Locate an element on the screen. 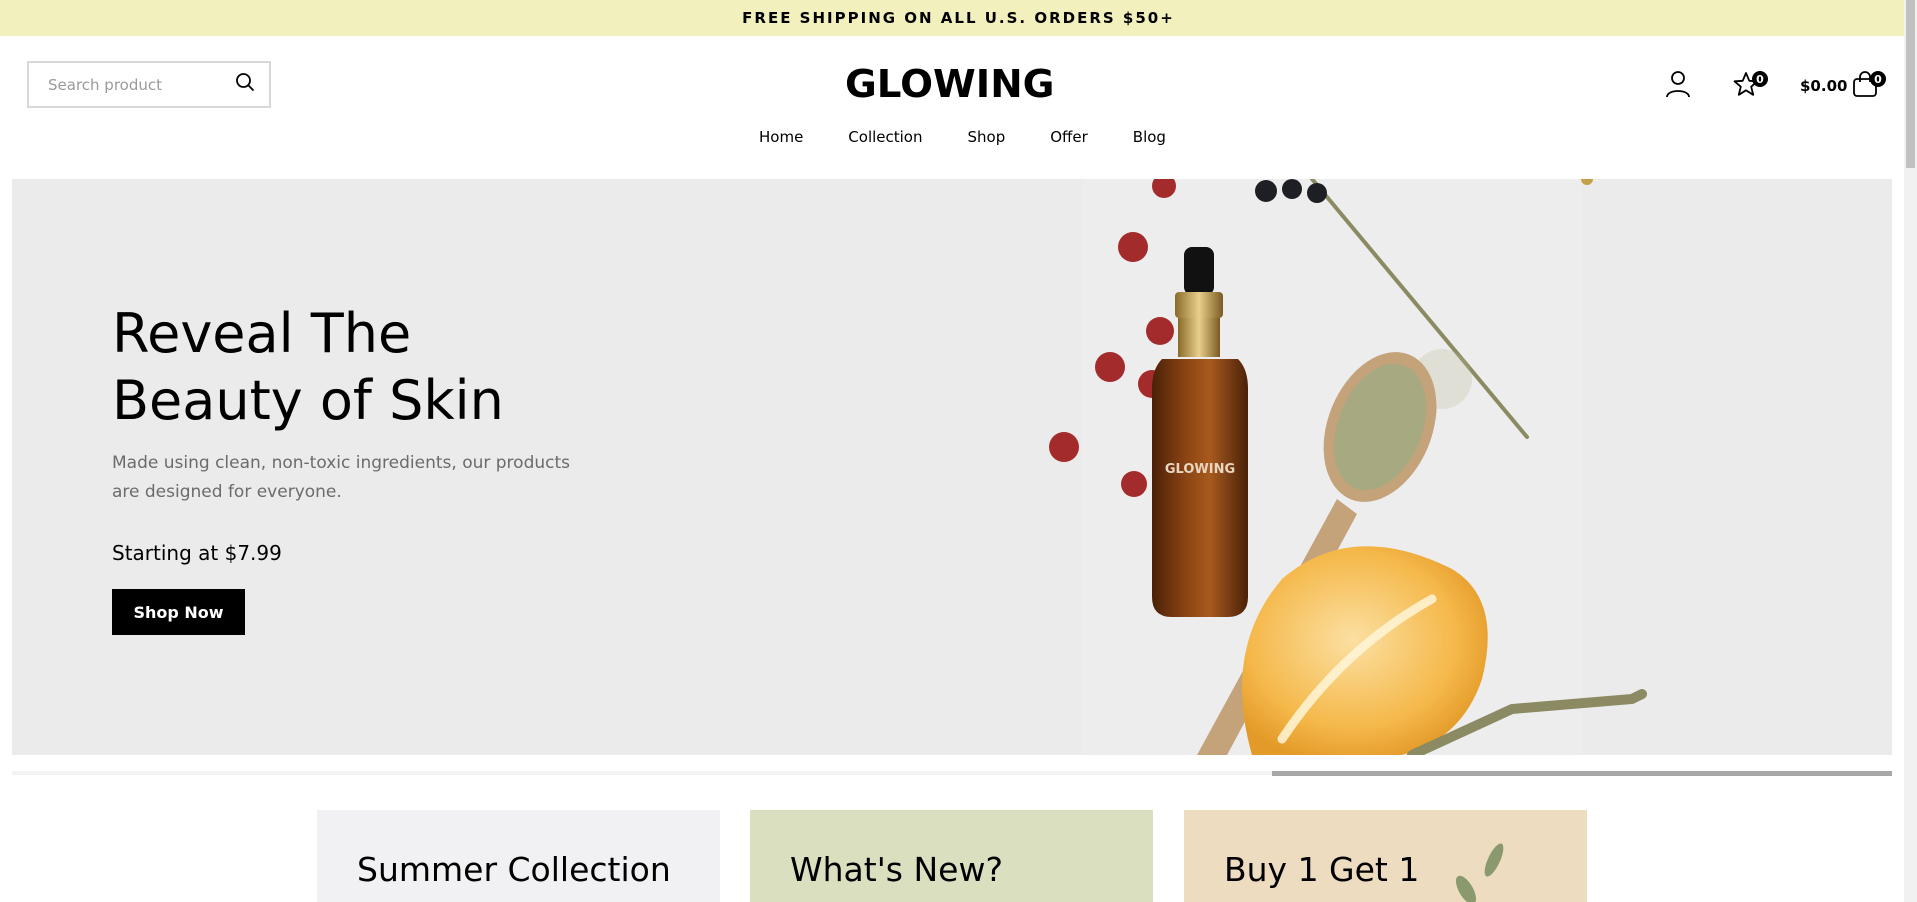 The image size is (1917, 902). page-scrollbar is located at coordinates (1910, 451).